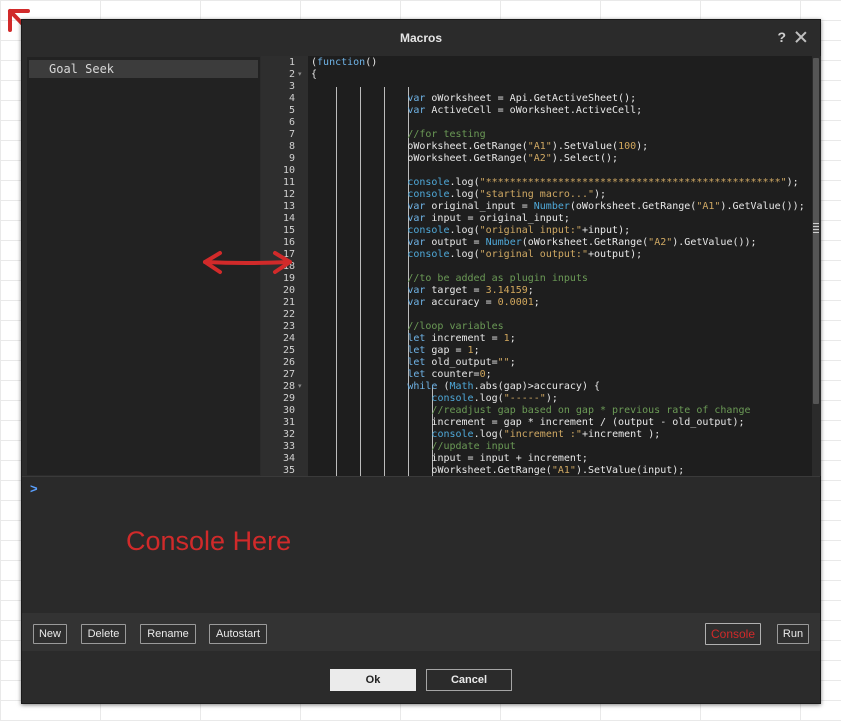 The image size is (841, 721). I want to click on splitter-resize-annotation, so click(247, 262).